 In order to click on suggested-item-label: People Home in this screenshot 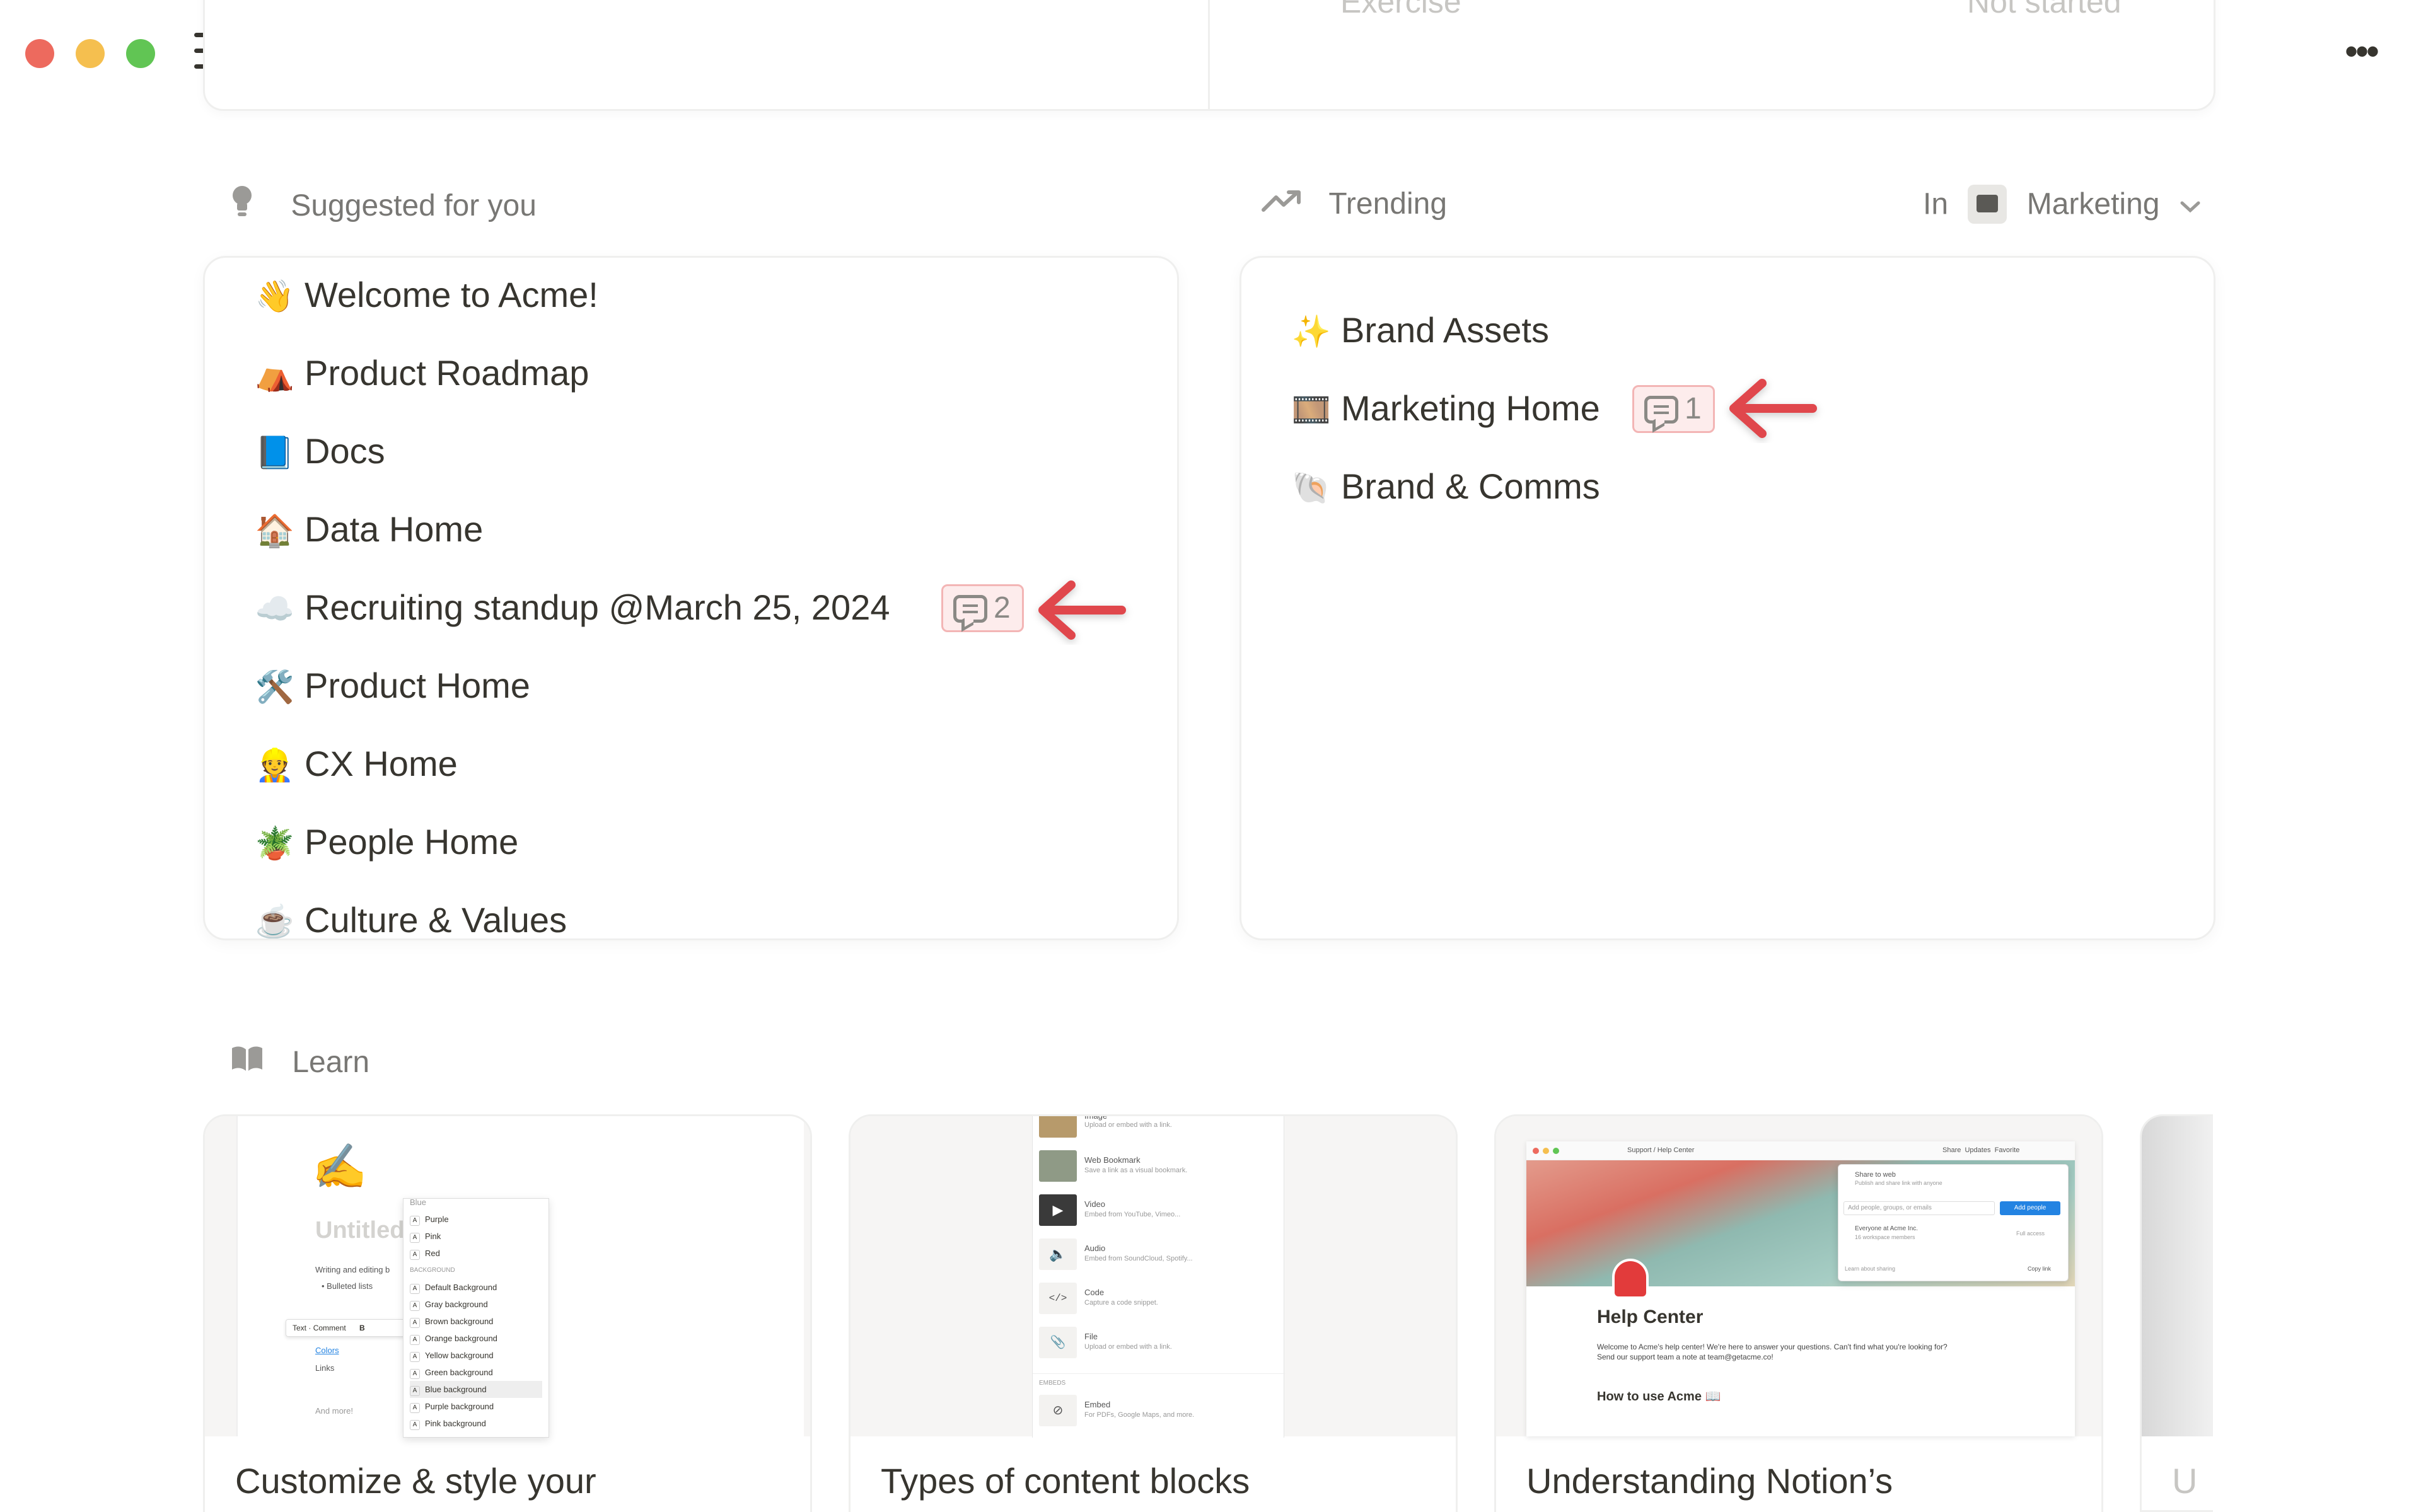, I will do `click(412, 842)`.